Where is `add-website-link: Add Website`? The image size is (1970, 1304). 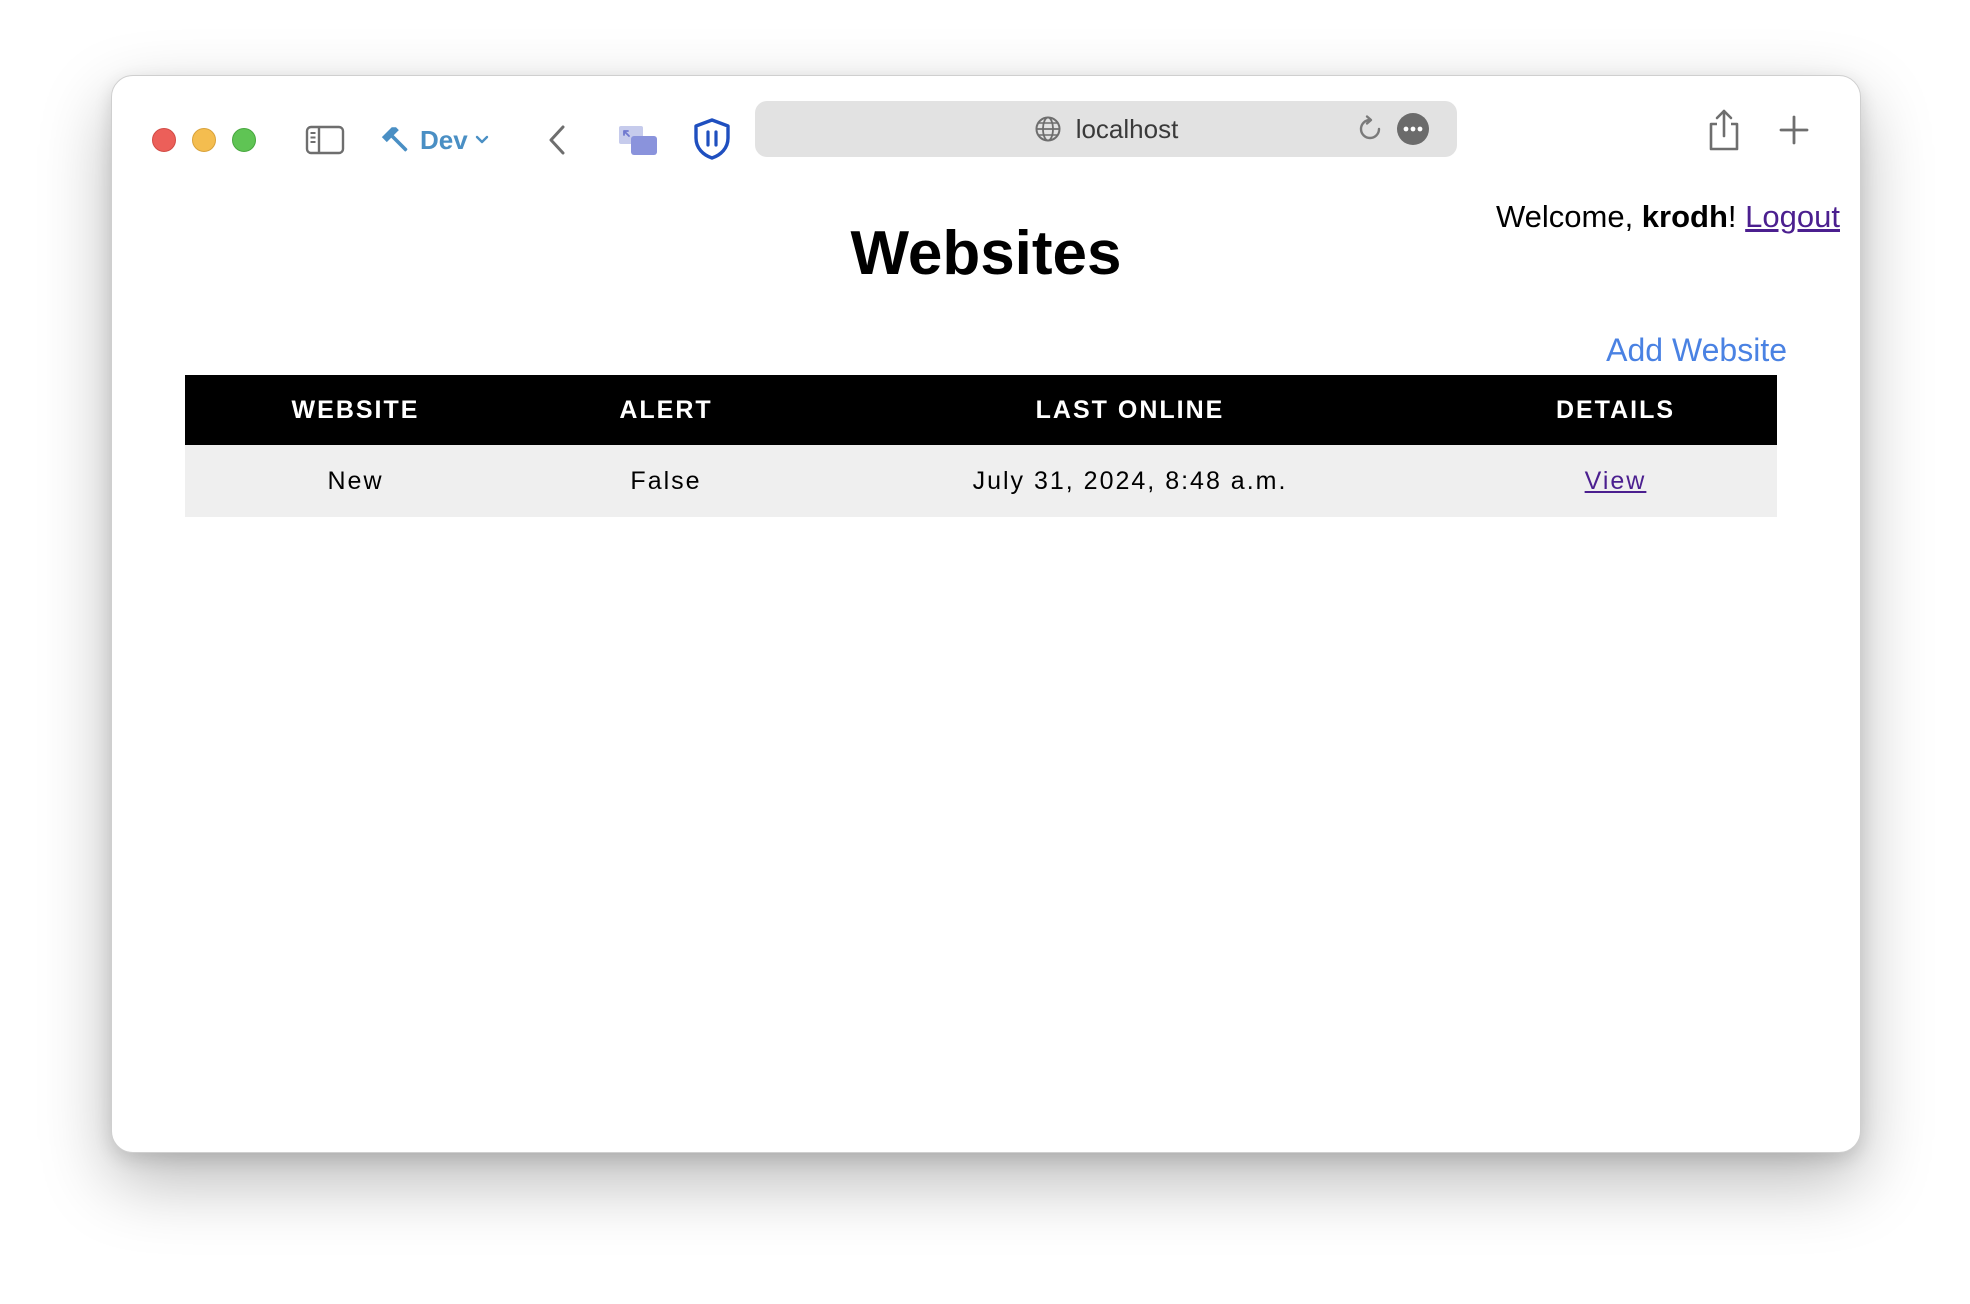 add-website-link: Add Website is located at coordinates (1696, 350).